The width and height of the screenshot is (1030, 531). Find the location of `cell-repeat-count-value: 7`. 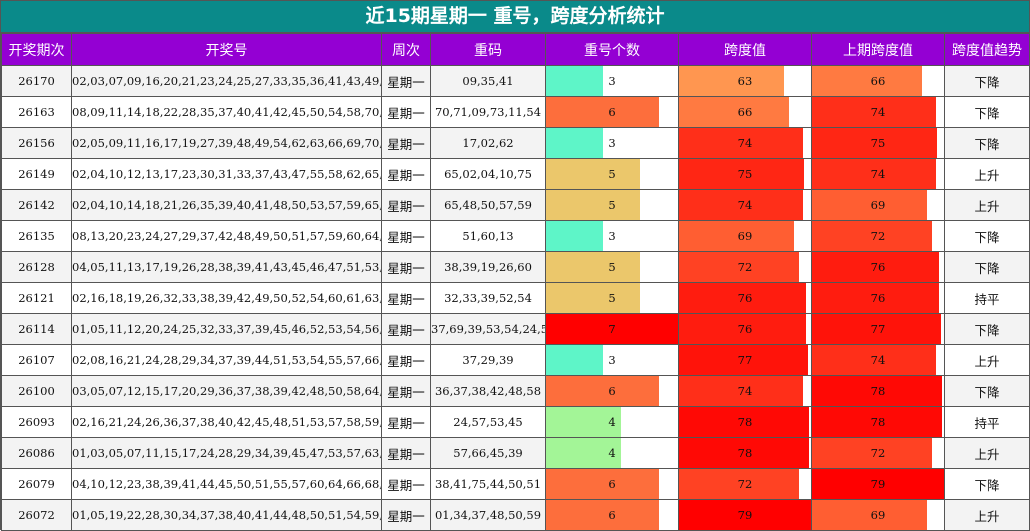

cell-repeat-count-value: 7 is located at coordinates (612, 329).